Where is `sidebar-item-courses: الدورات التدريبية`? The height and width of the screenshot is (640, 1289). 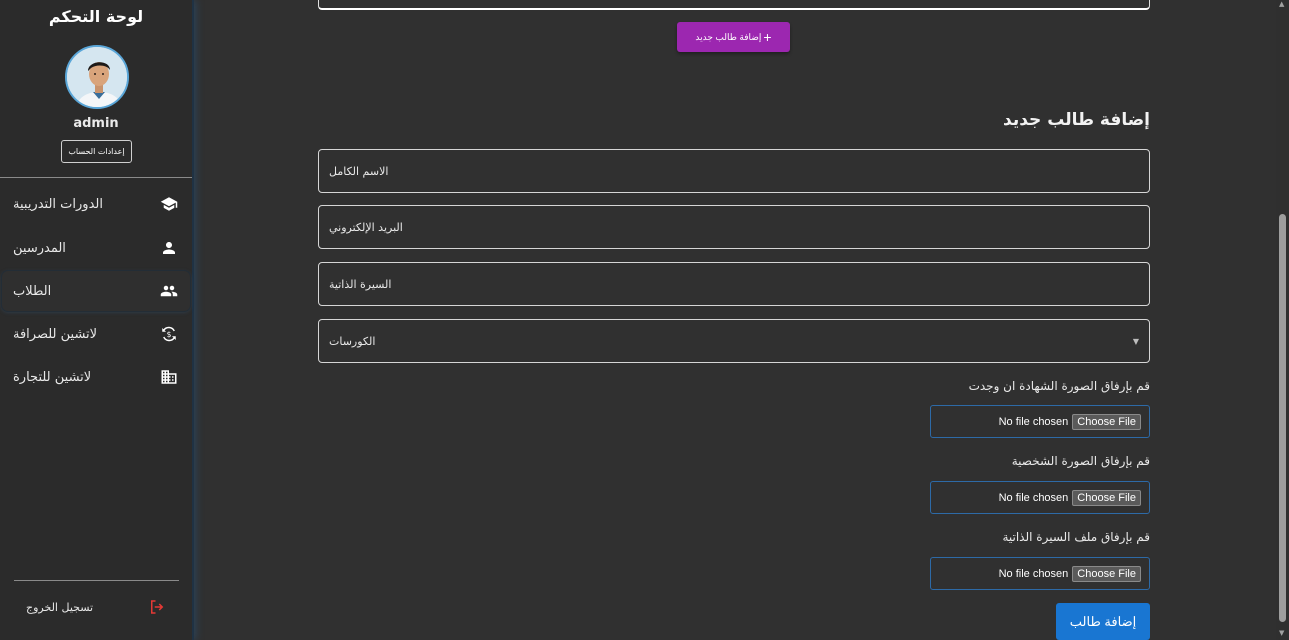 sidebar-item-courses: الدورات التدريبية is located at coordinates (96, 204).